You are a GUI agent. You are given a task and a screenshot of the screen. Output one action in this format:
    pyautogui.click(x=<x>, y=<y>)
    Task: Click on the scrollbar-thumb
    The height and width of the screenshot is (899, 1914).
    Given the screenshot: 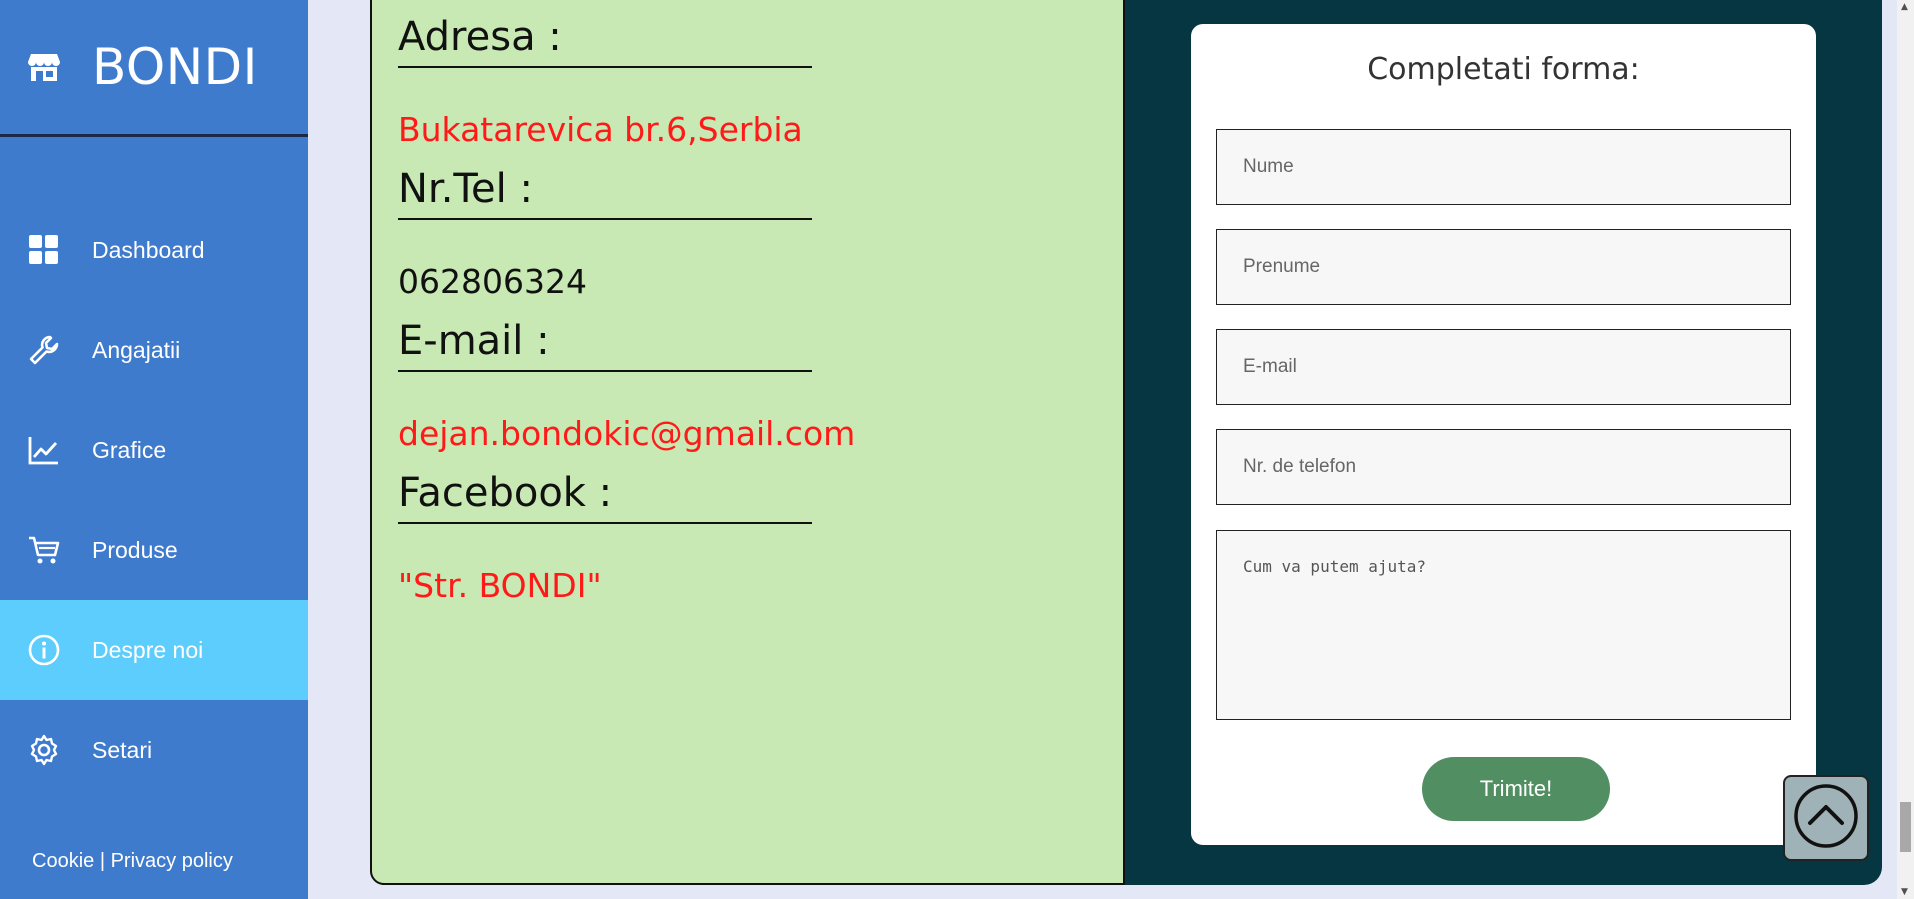 What is the action you would take?
    pyautogui.click(x=1905, y=827)
    